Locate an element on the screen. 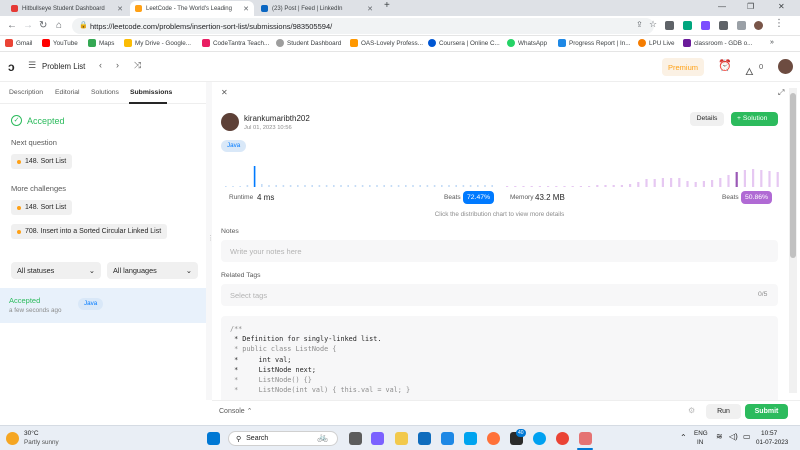 The image size is (800, 450). next-problem-icon: › is located at coordinates (117, 65).